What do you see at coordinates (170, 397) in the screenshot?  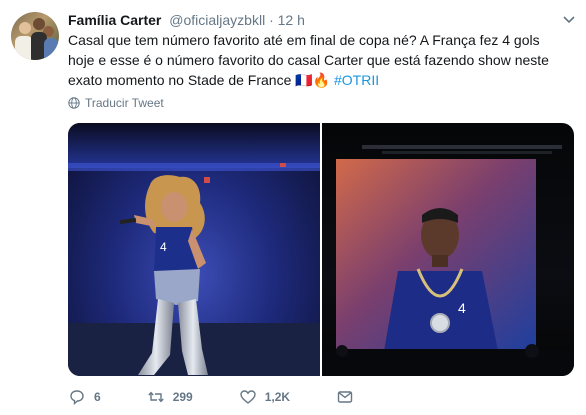 I see `retweet-button: 299` at bounding box center [170, 397].